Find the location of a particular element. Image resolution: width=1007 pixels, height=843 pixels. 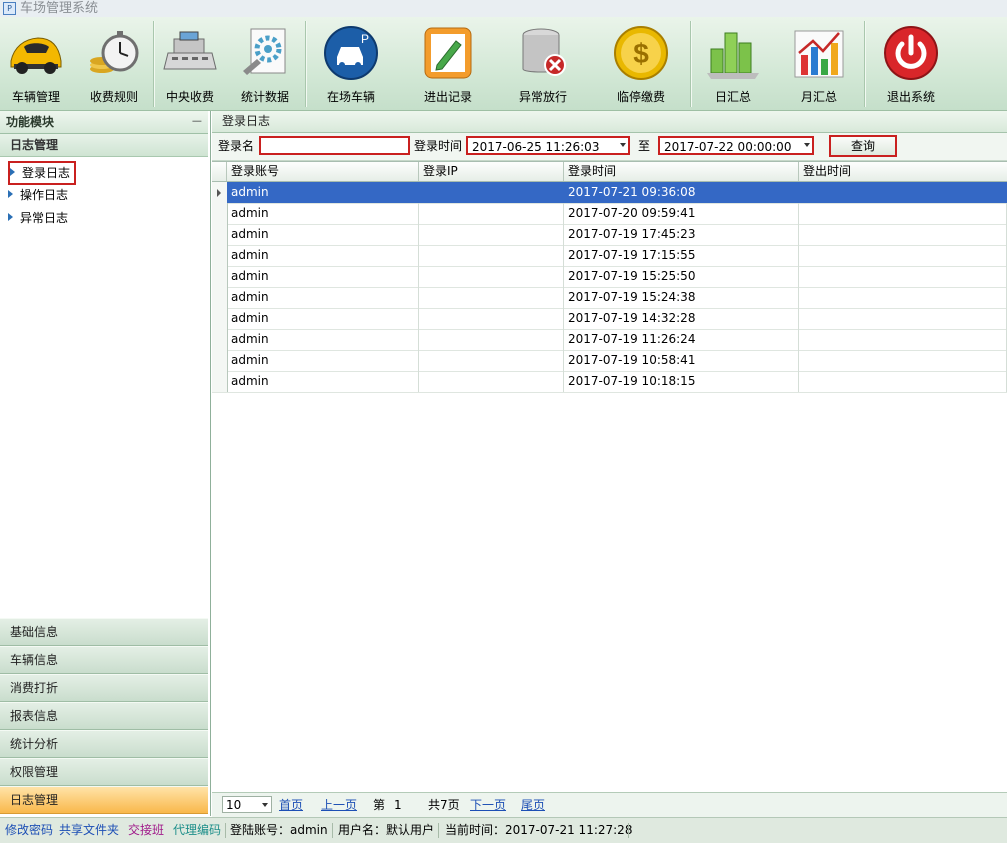

toolbar-charge-rules-button: 收费规则 is located at coordinates (114, 63).